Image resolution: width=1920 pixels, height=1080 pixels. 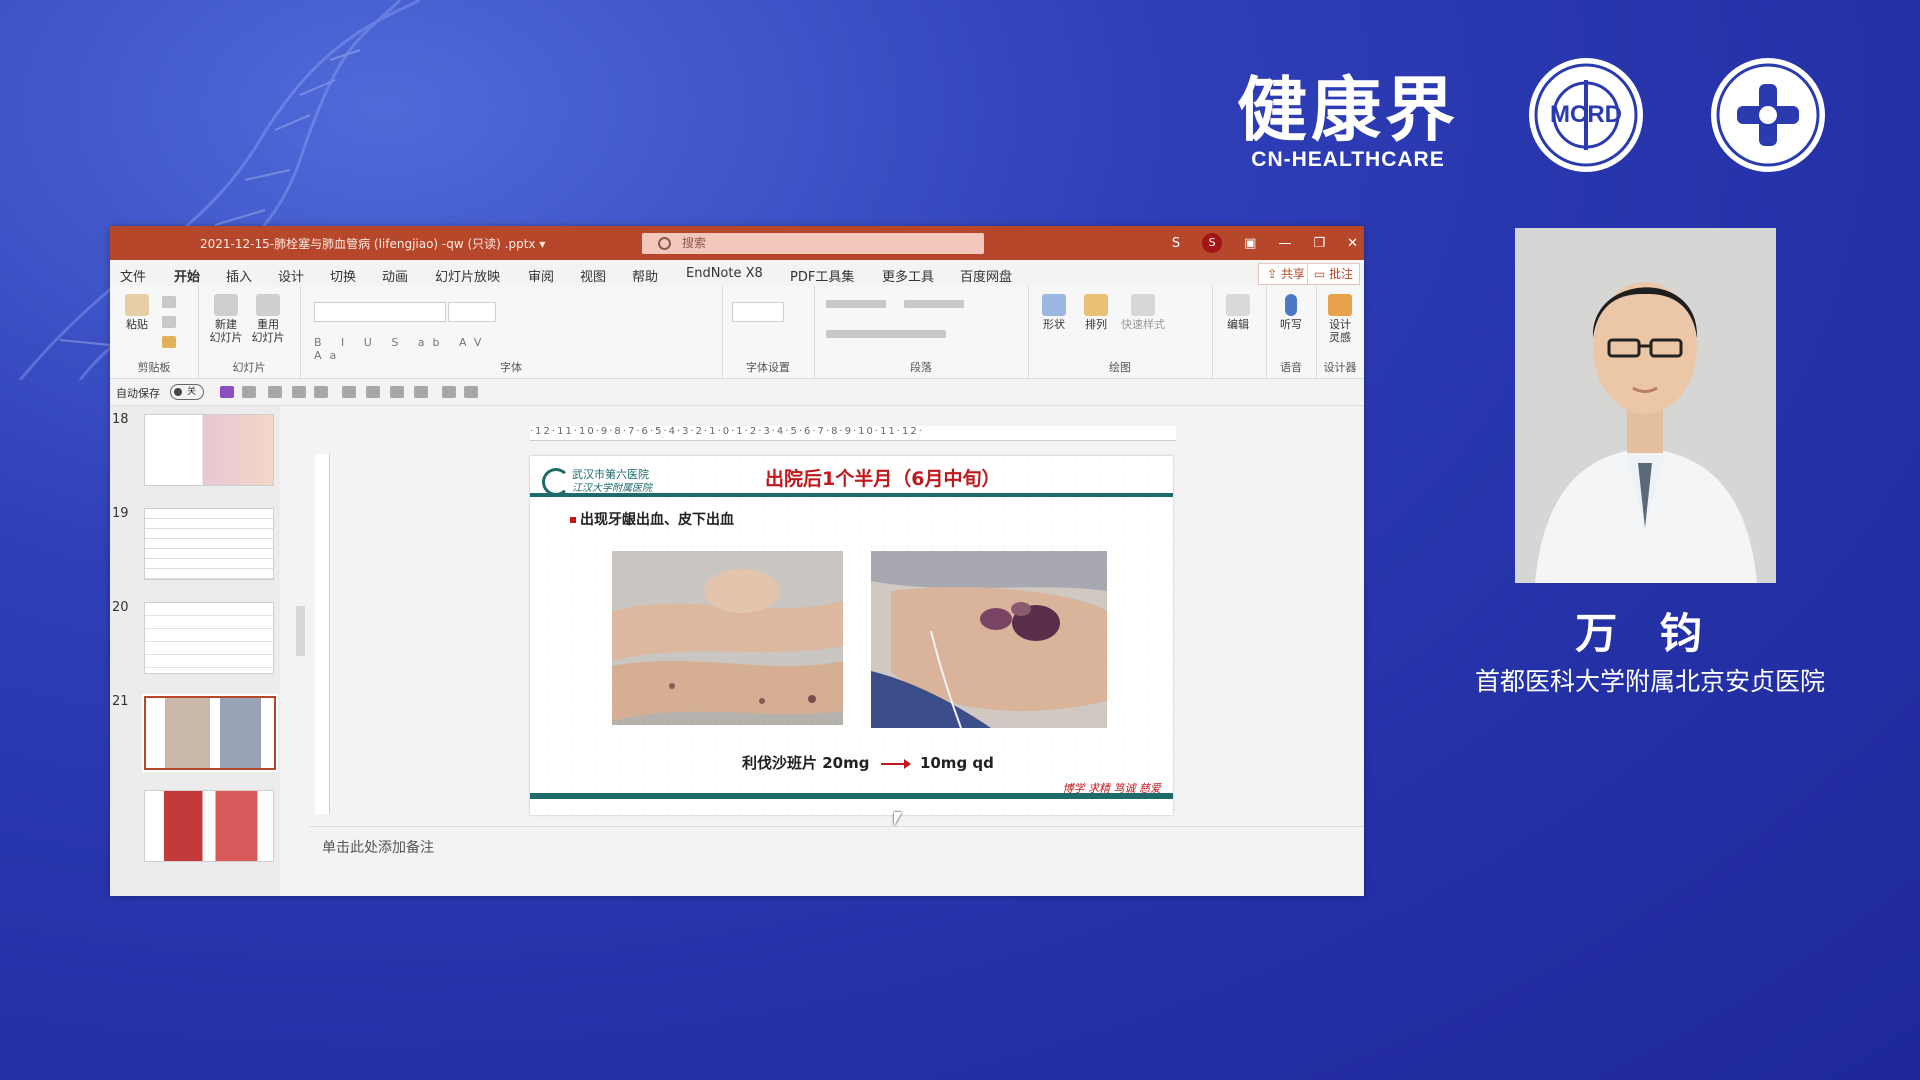 What do you see at coordinates (934, 304) in the screenshot?
I see `indent-icon` at bounding box center [934, 304].